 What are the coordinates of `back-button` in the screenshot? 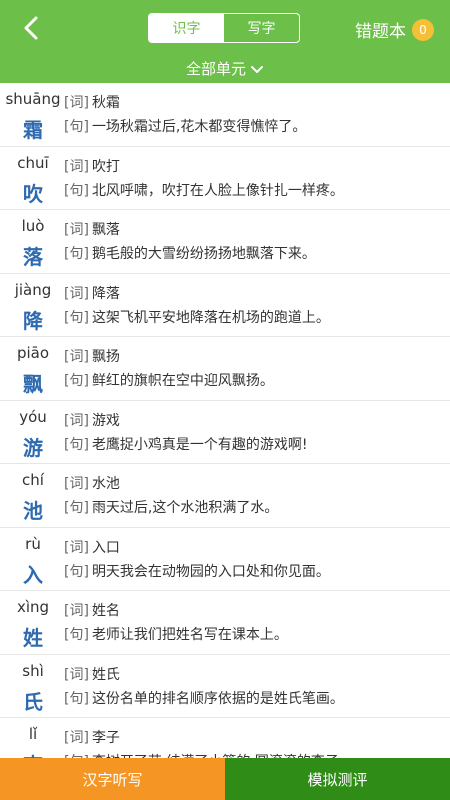 It's located at (32, 28).